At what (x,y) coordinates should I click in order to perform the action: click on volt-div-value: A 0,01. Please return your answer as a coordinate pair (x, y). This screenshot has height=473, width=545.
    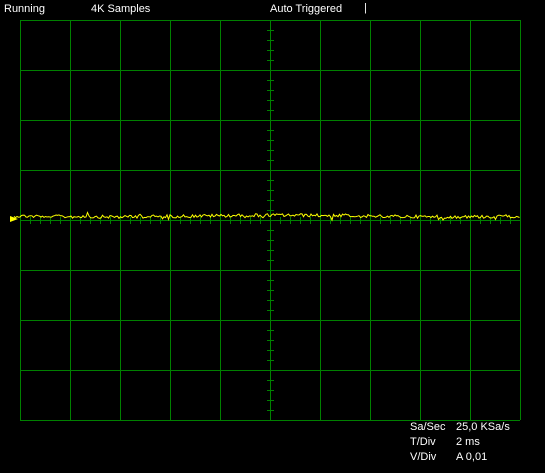
    Looking at the image, I should click on (472, 457).